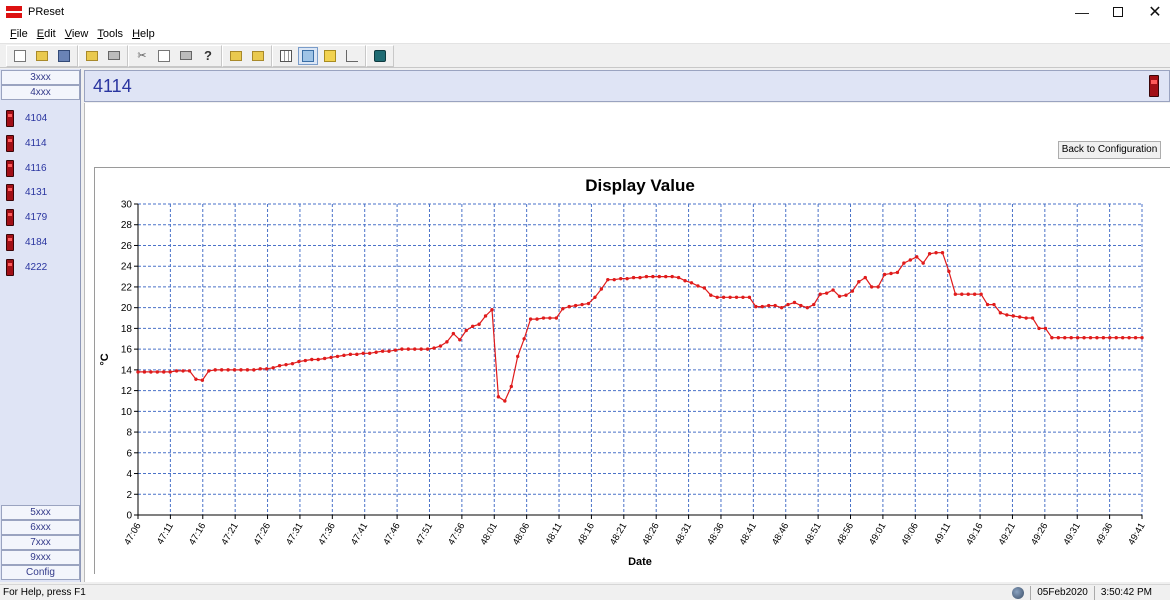 This screenshot has height=600, width=1170. What do you see at coordinates (26, 217) in the screenshot?
I see `sidebar-device-4179: 4179` at bounding box center [26, 217].